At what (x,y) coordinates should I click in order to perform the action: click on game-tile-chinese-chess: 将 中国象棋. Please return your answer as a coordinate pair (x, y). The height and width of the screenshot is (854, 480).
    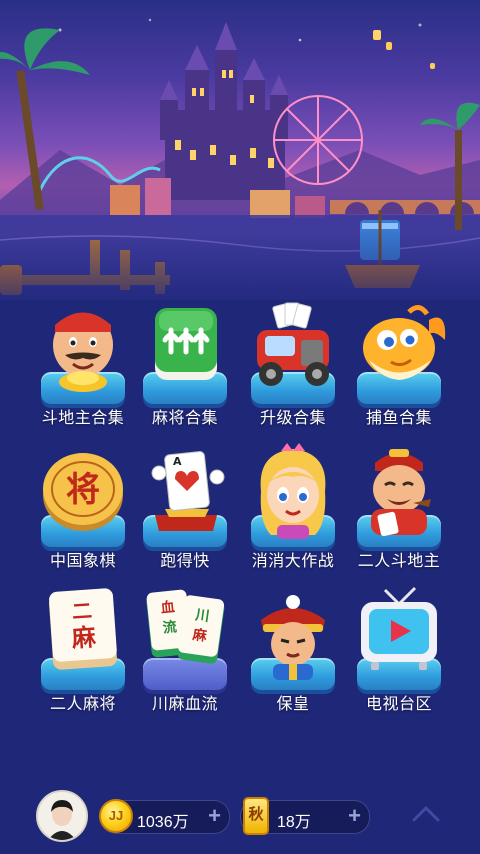
    Looking at the image, I should click on (83, 508).